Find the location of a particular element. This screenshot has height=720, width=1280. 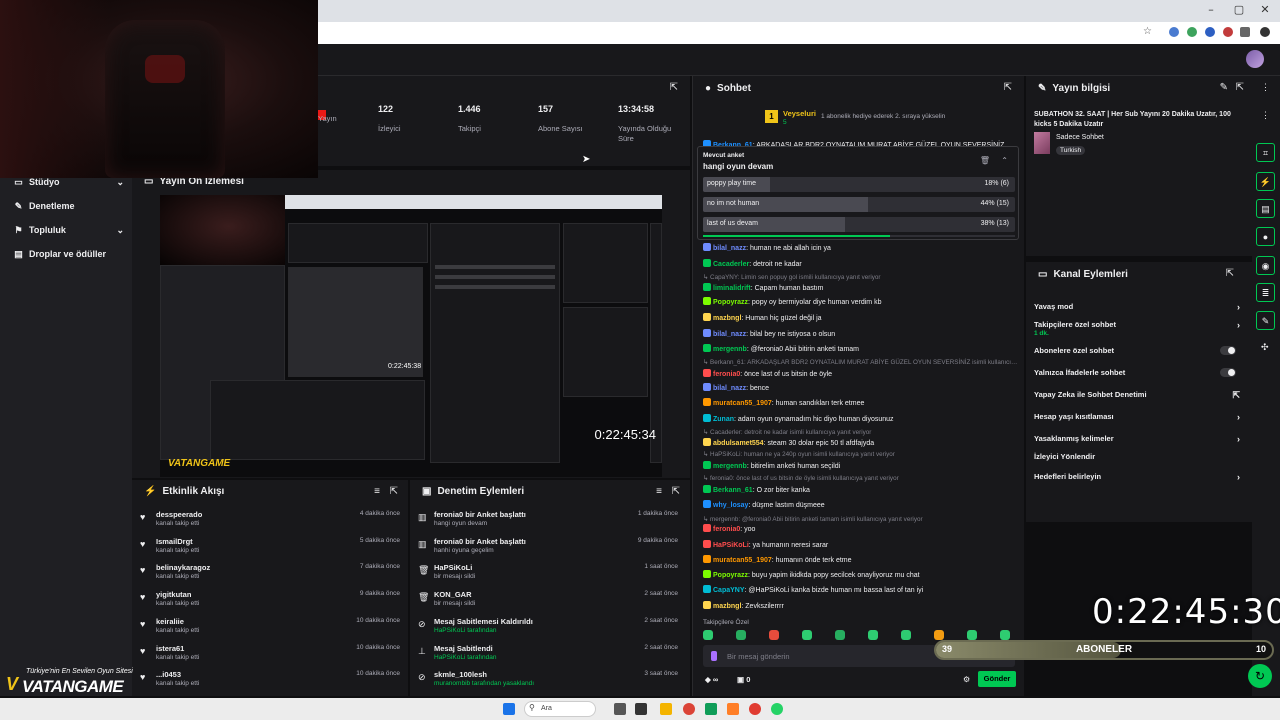

puzzle-icon is located at coordinates (1245, 32).